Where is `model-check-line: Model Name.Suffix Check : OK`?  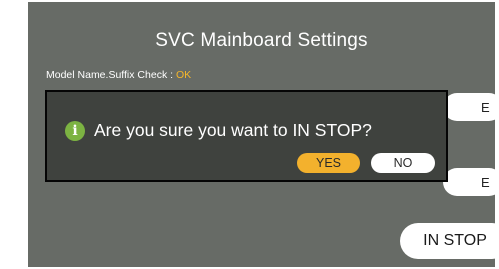 model-check-line: Model Name.Suffix Check : OK is located at coordinates (118, 75).